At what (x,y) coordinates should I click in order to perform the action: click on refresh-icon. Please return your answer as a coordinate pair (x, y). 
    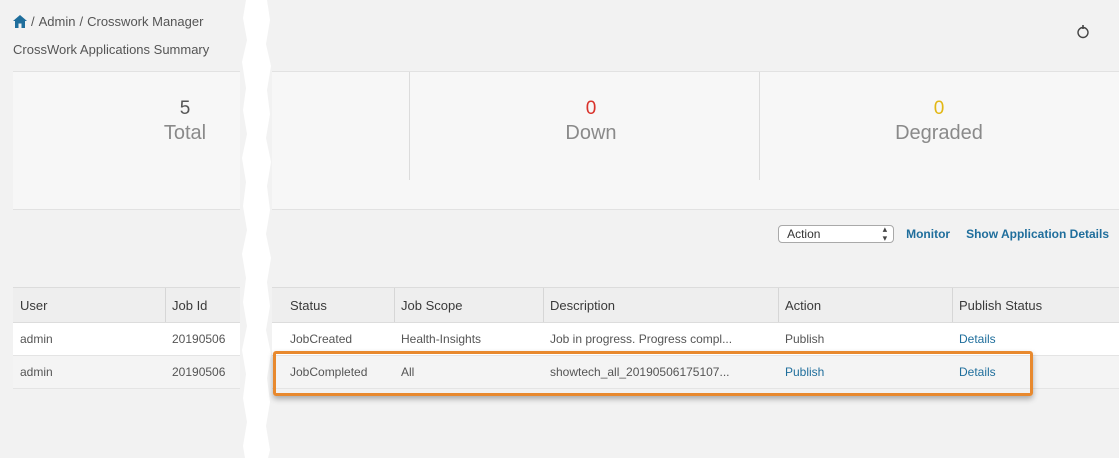
    Looking at the image, I should click on (1083, 32).